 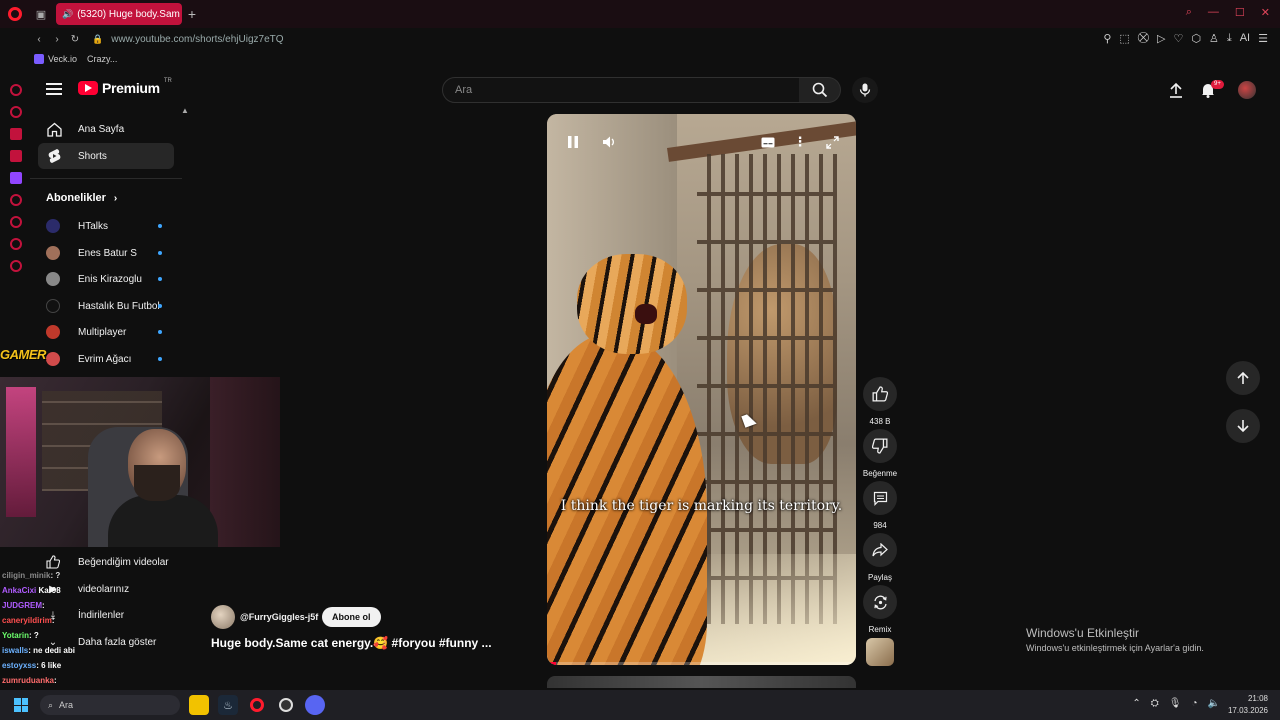 I want to click on dislike-action: Beğenme, so click(x=880, y=453).